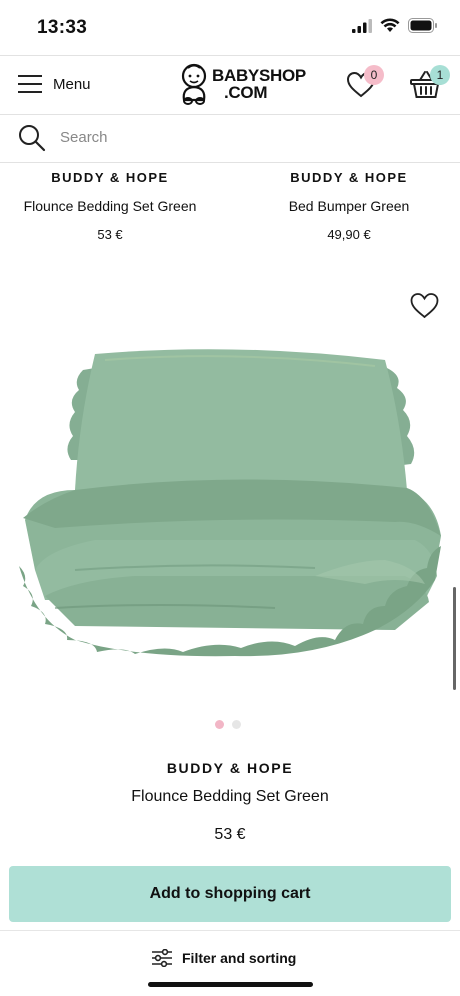 This screenshot has width=460, height=996. I want to click on filter-sorting-button: Filter and sorting, so click(224, 958).